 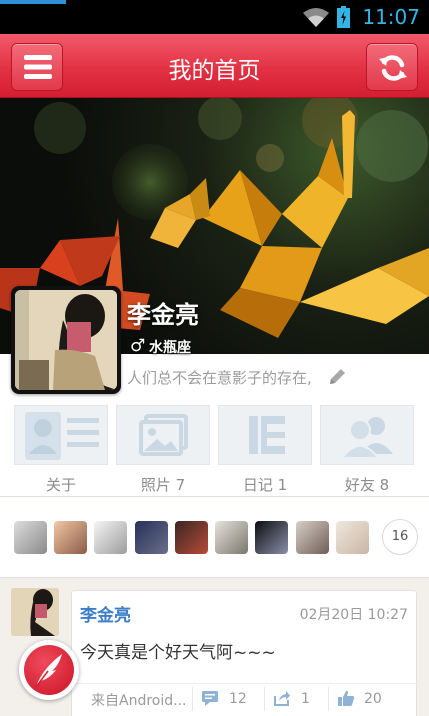 I want to click on refresh-icon, so click(x=393, y=68).